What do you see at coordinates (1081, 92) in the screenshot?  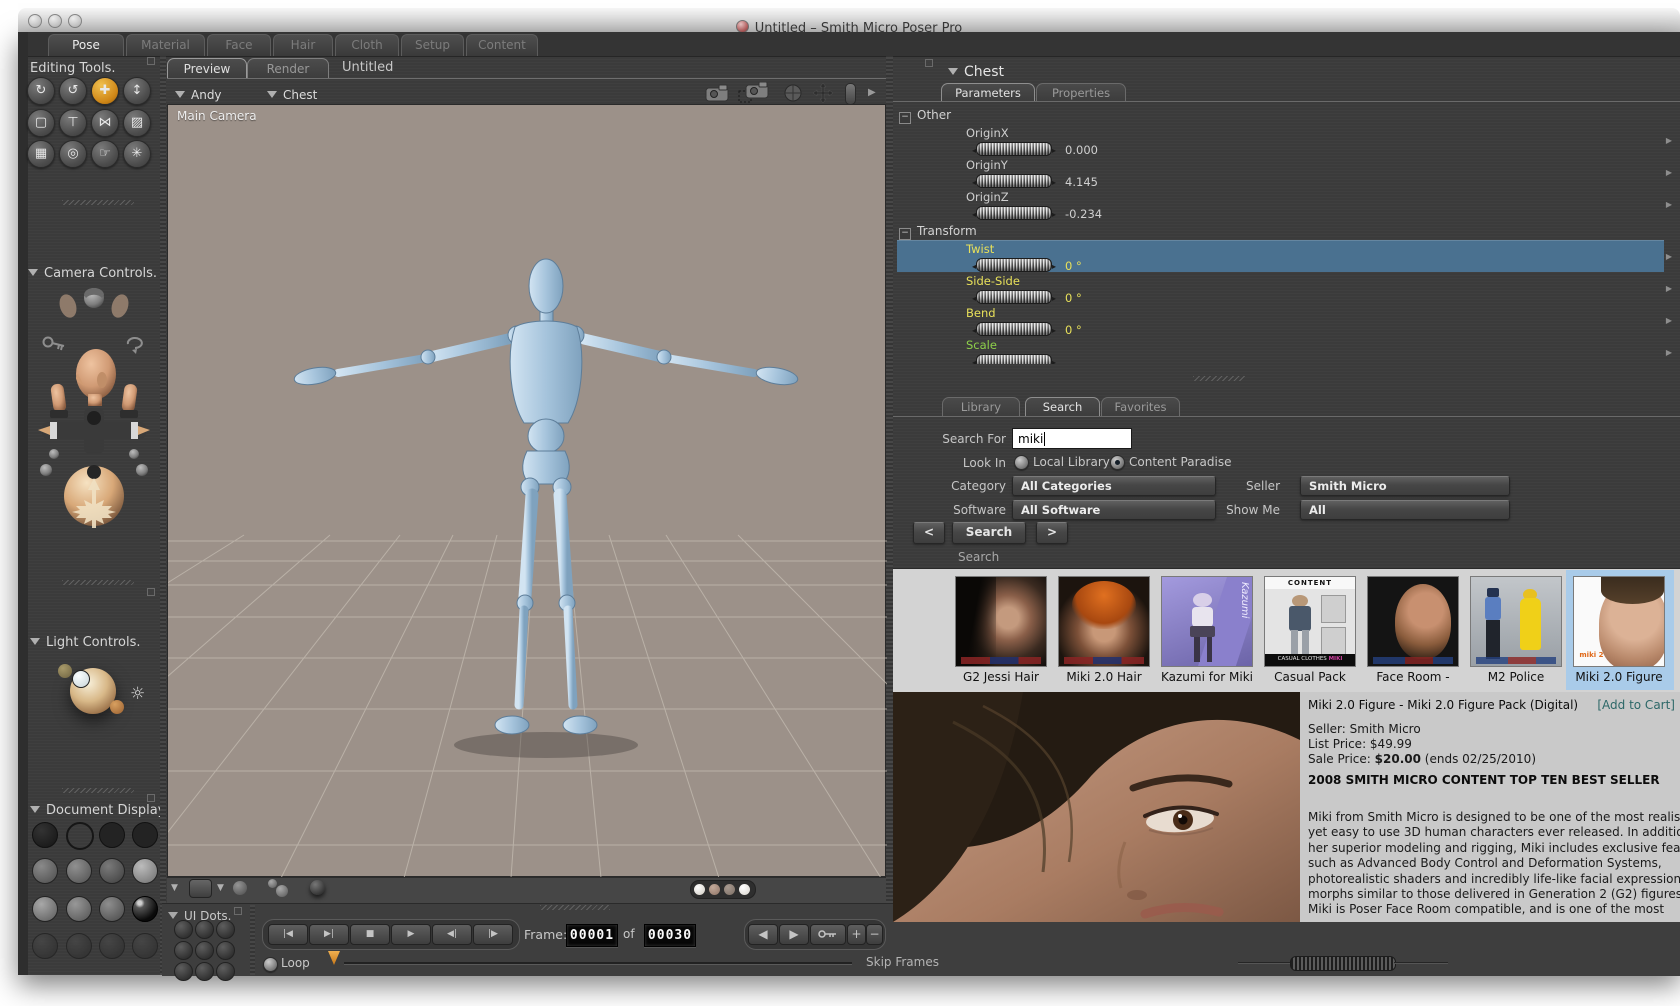 I see `tab-properties: Properties` at bounding box center [1081, 92].